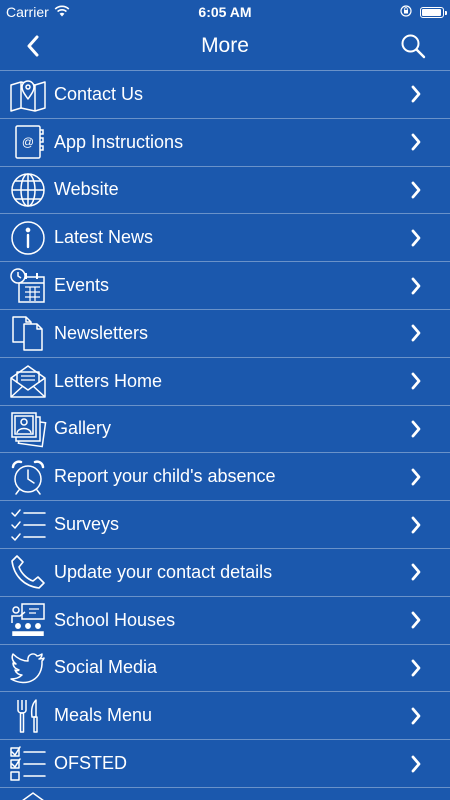 The height and width of the screenshot is (800, 450). I want to click on fork-knife-icon, so click(28, 716).